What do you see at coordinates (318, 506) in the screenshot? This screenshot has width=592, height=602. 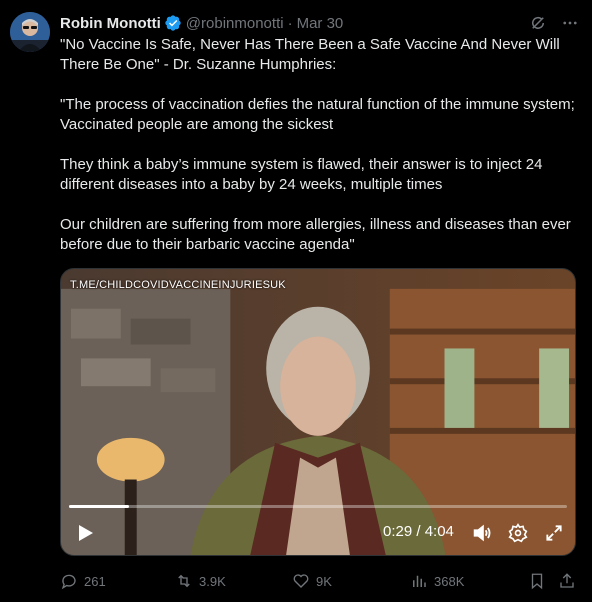 I see `video-progress-bar` at bounding box center [318, 506].